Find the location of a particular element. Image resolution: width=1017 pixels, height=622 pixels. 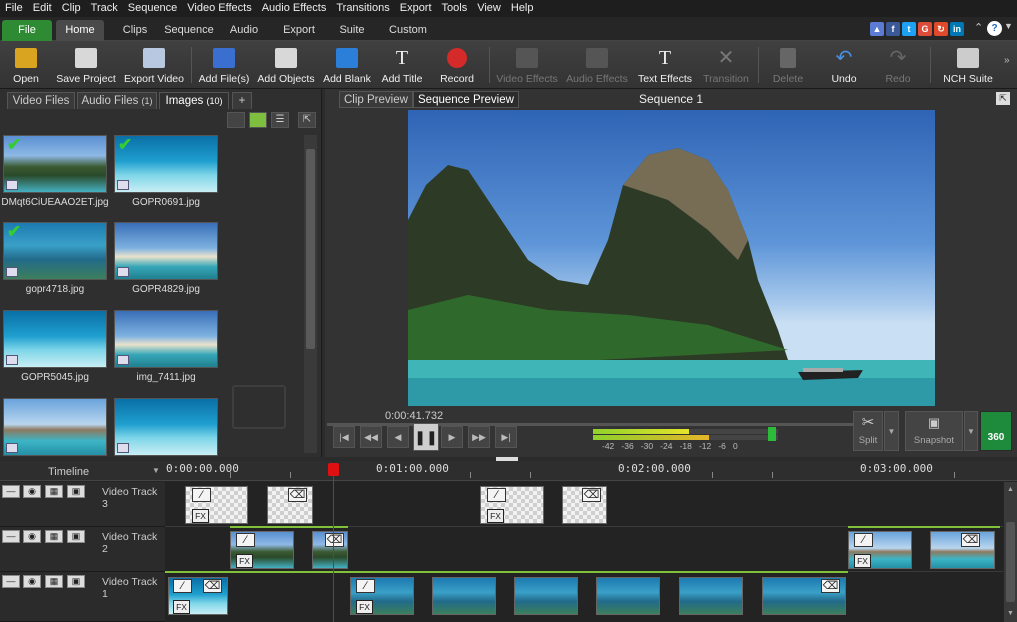

tab-file: File is located at coordinates (27, 30).